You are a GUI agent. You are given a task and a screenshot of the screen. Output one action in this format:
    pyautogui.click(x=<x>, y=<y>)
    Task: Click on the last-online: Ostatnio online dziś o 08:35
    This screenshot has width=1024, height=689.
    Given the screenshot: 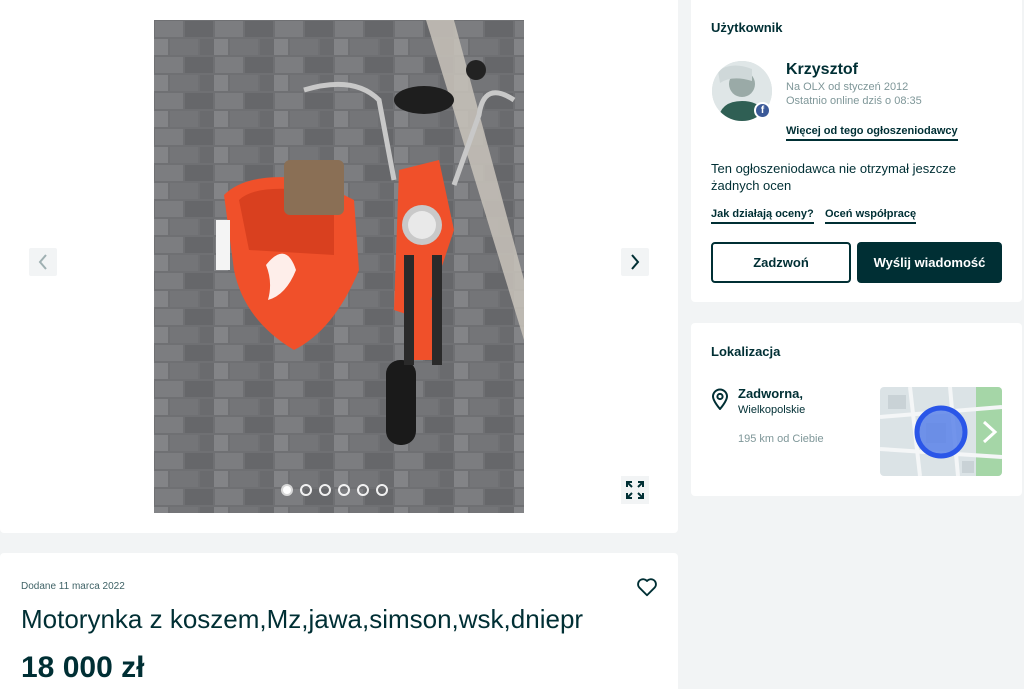 What is the action you would take?
    pyautogui.click(x=854, y=101)
    